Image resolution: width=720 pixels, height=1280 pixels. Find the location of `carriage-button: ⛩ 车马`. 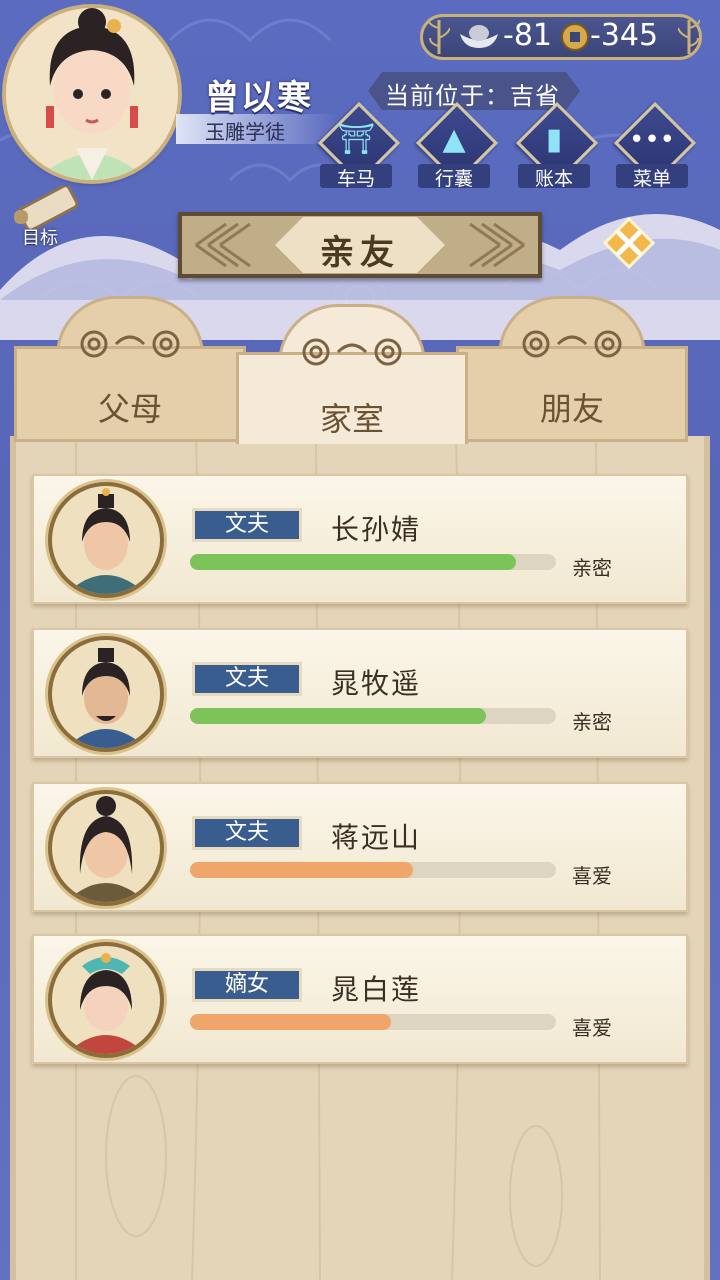

carriage-button: ⛩ 车马 is located at coordinates (358, 145).